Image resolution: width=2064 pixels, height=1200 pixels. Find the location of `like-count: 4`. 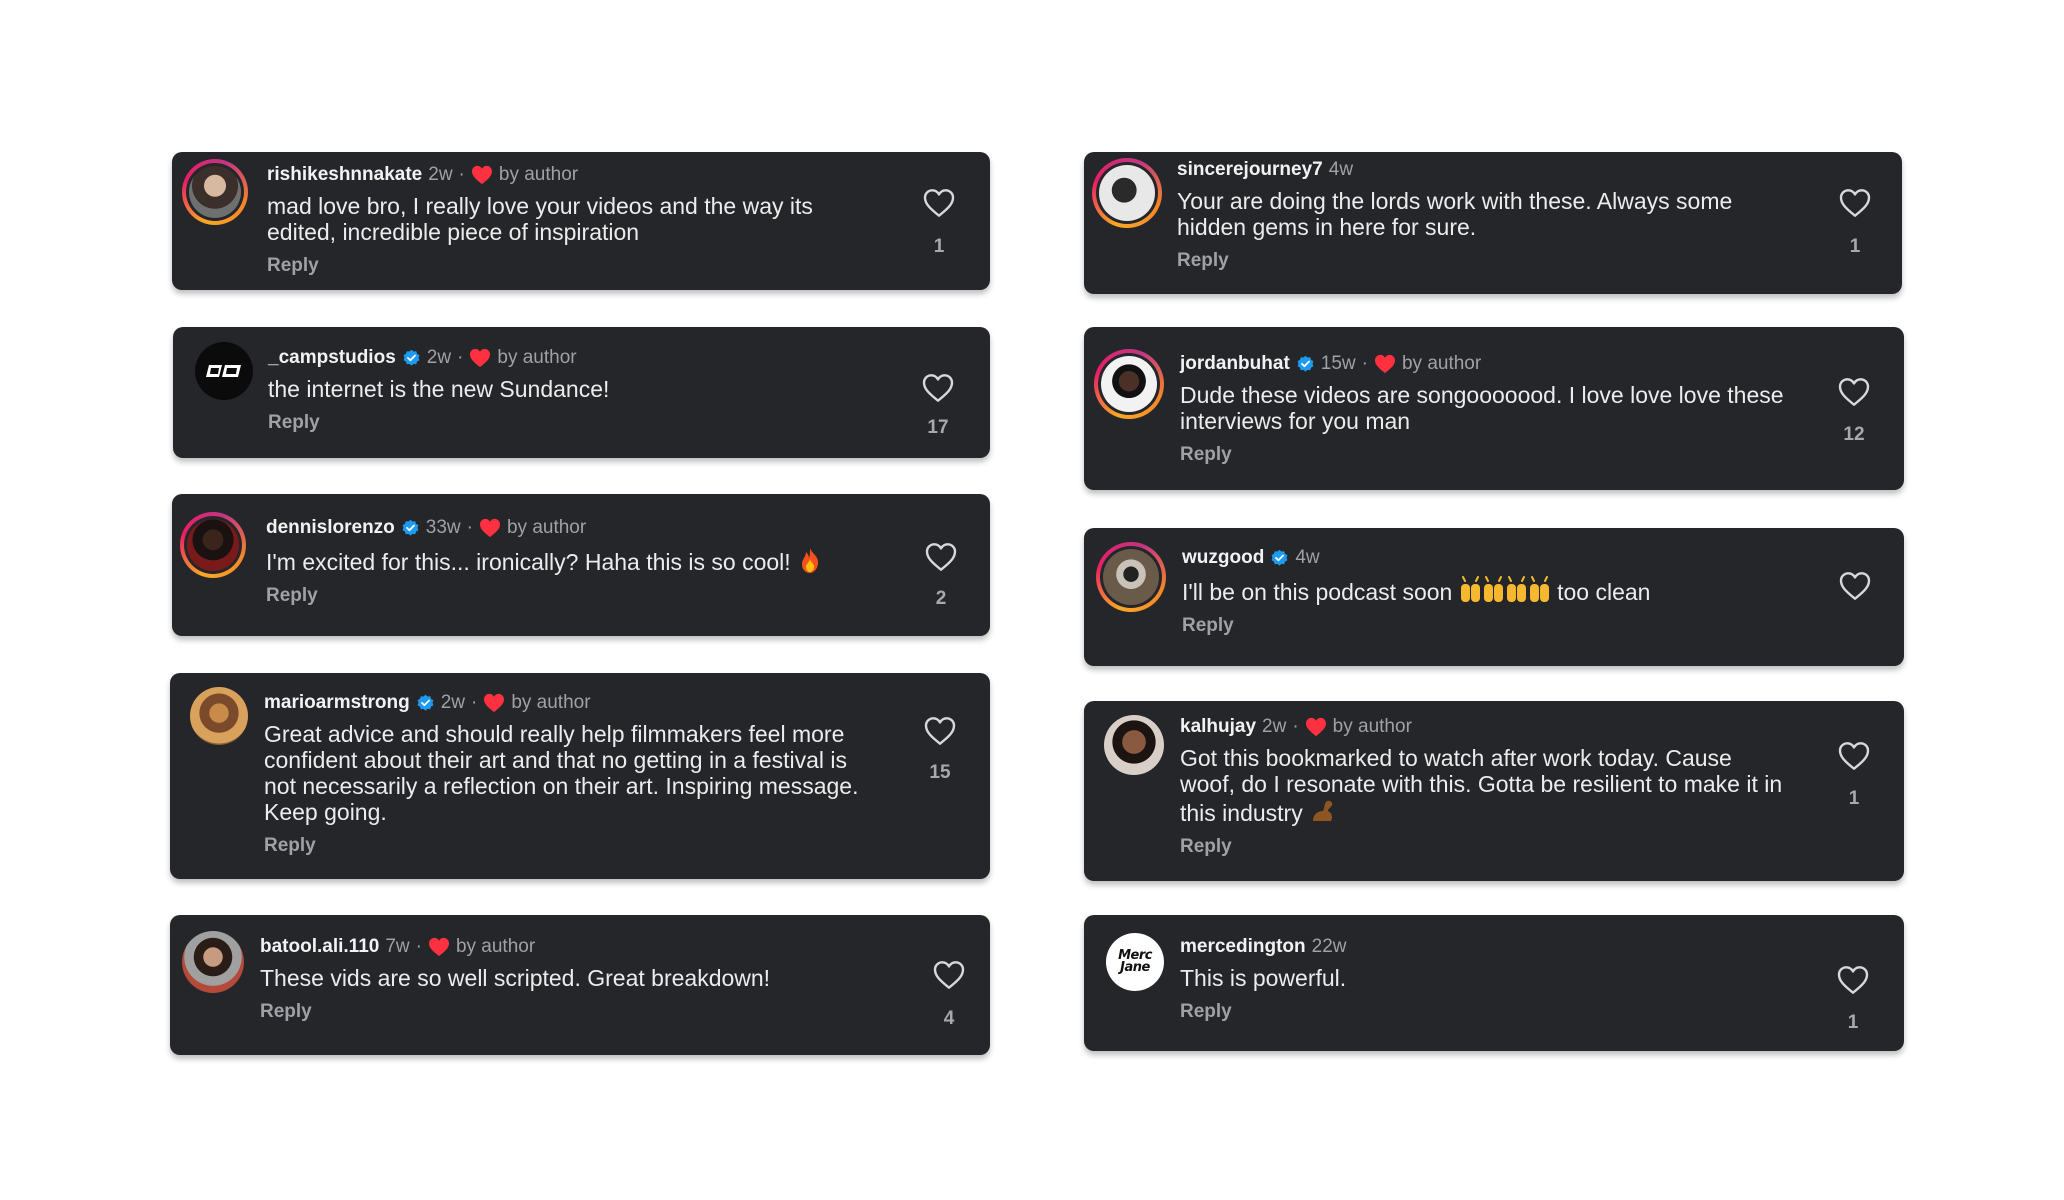

like-count: 4 is located at coordinates (949, 1018).